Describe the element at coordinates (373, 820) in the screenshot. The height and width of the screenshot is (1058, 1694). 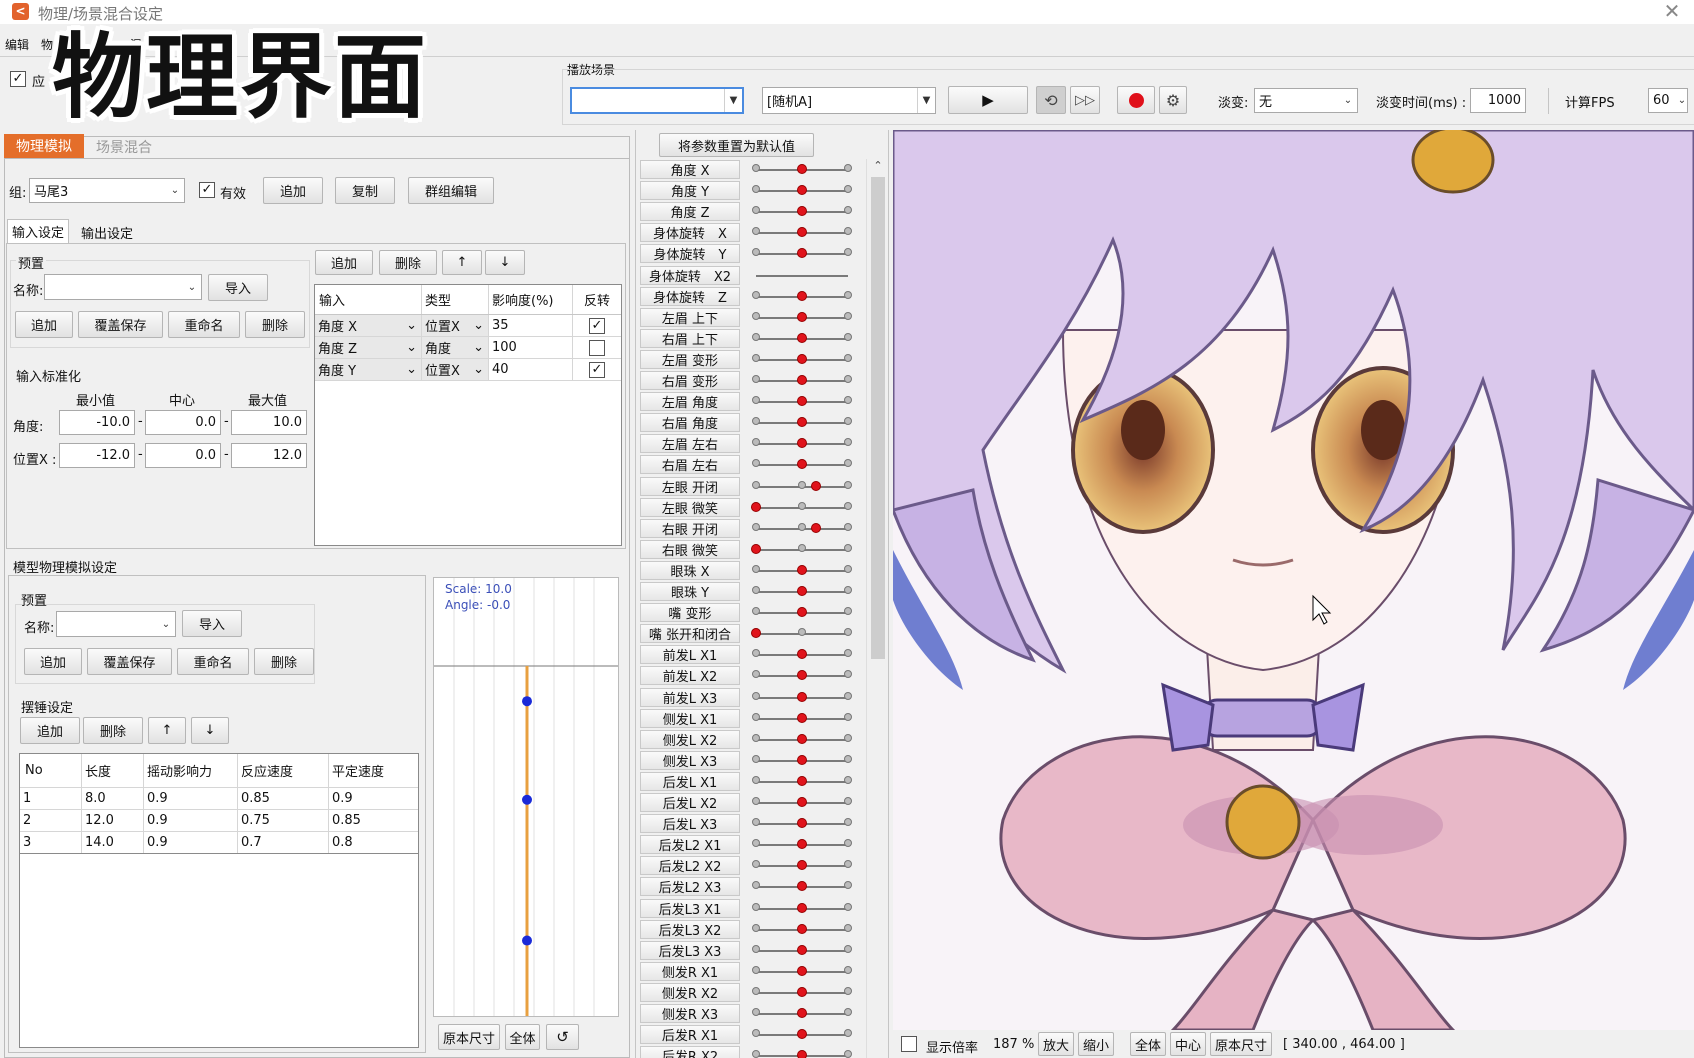
I see `settle-cell: 0.85` at that location.